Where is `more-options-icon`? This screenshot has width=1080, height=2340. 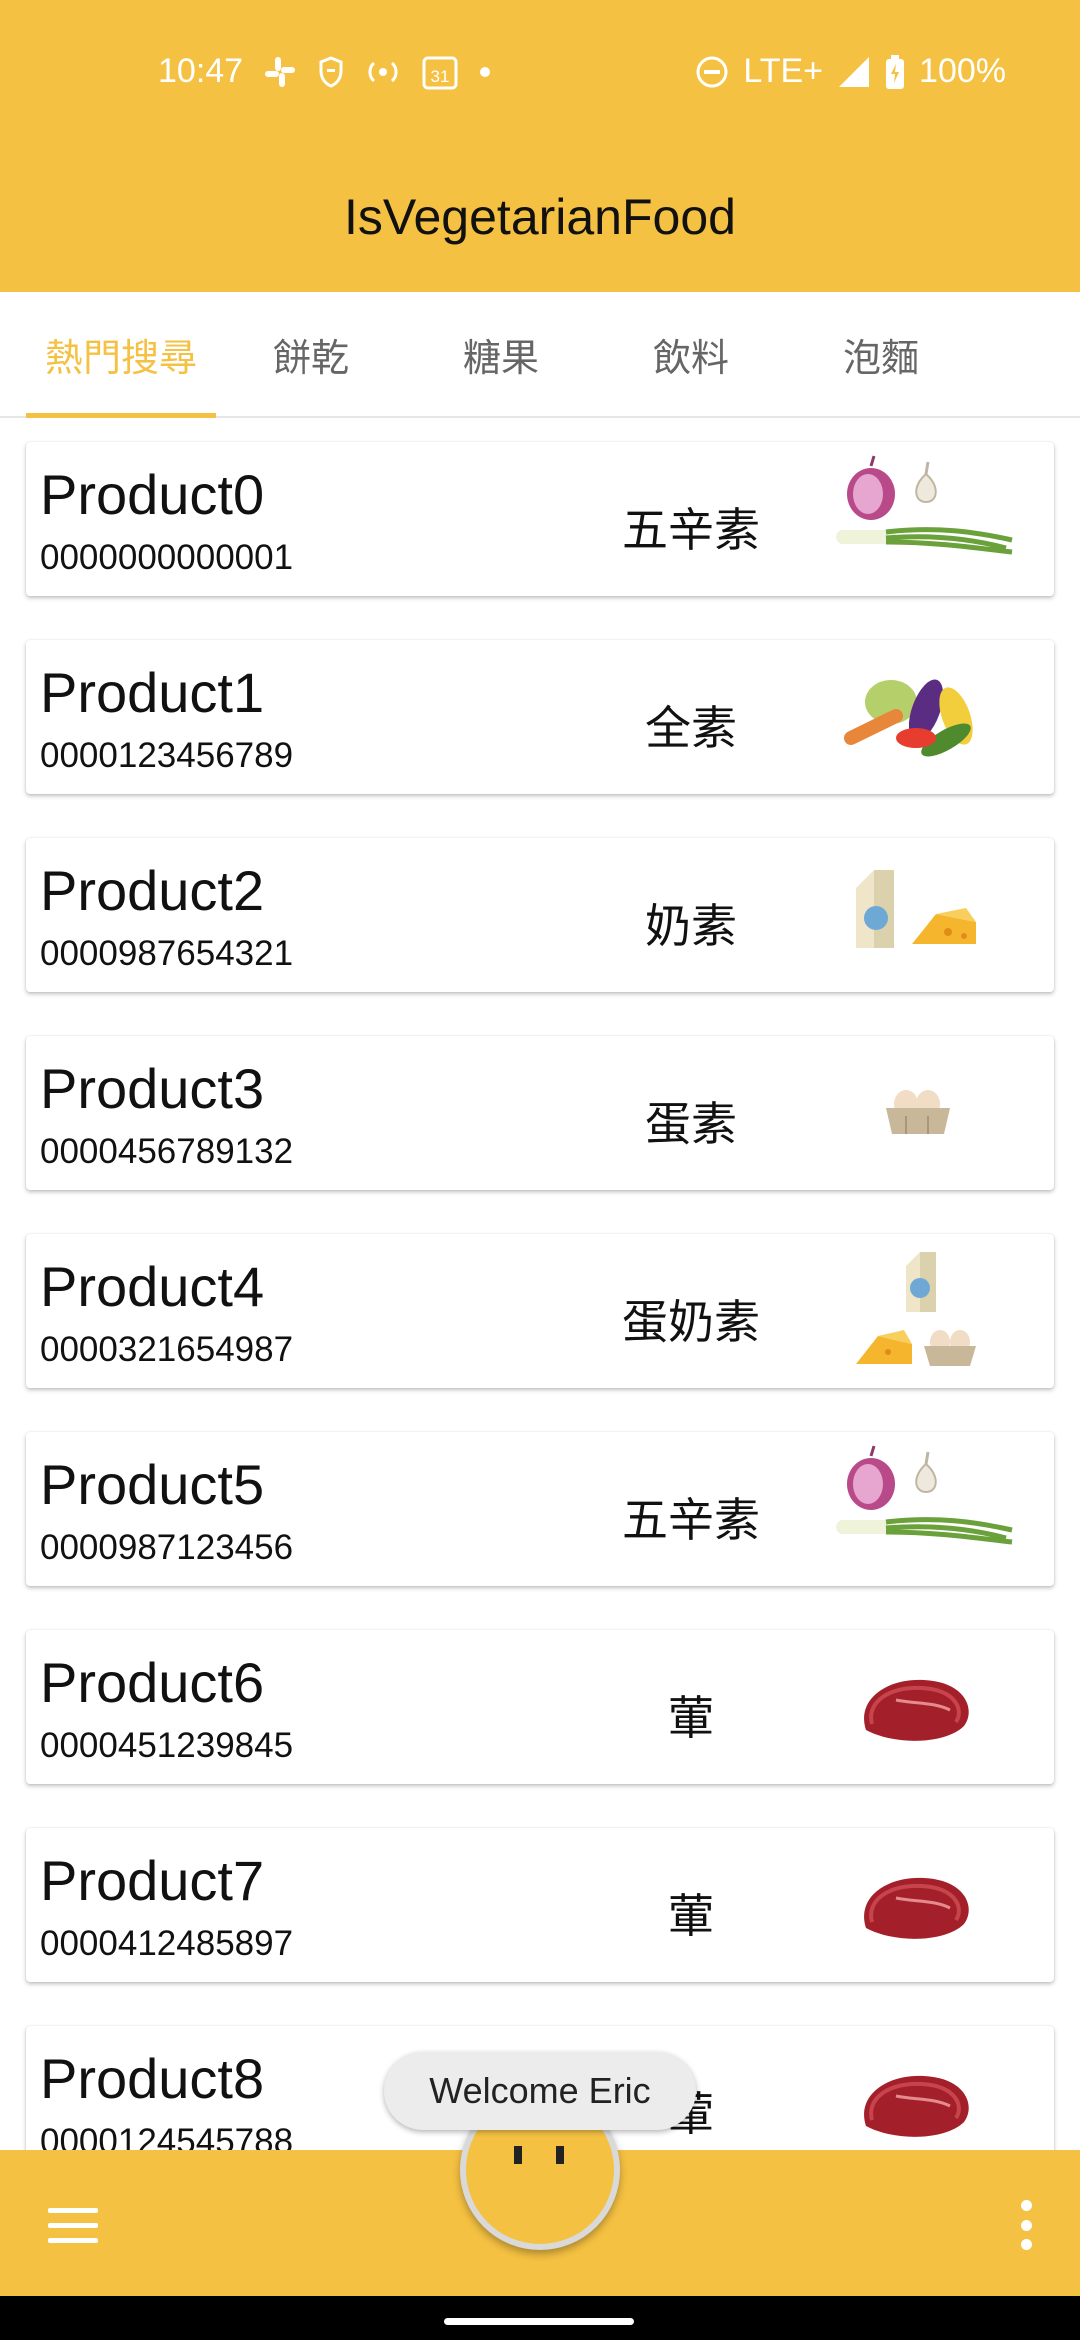 more-options-icon is located at coordinates (1026, 2225).